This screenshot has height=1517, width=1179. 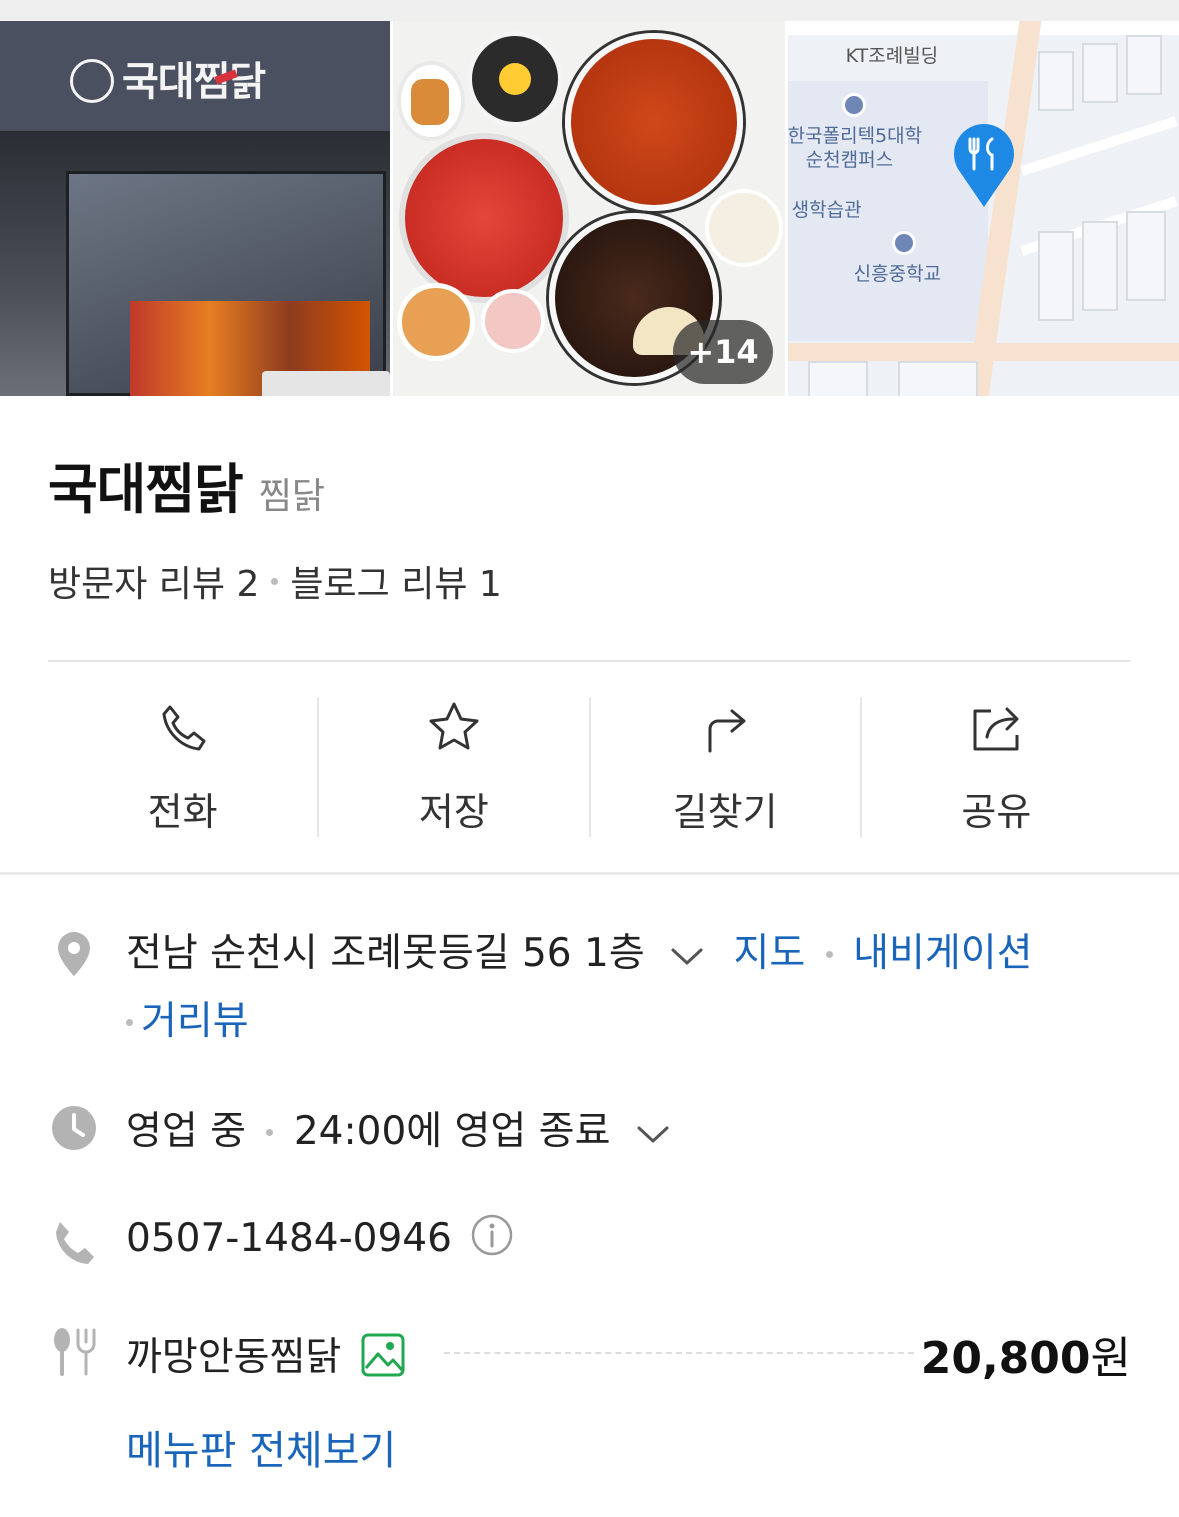 I want to click on directions-icon, so click(x=727, y=731).